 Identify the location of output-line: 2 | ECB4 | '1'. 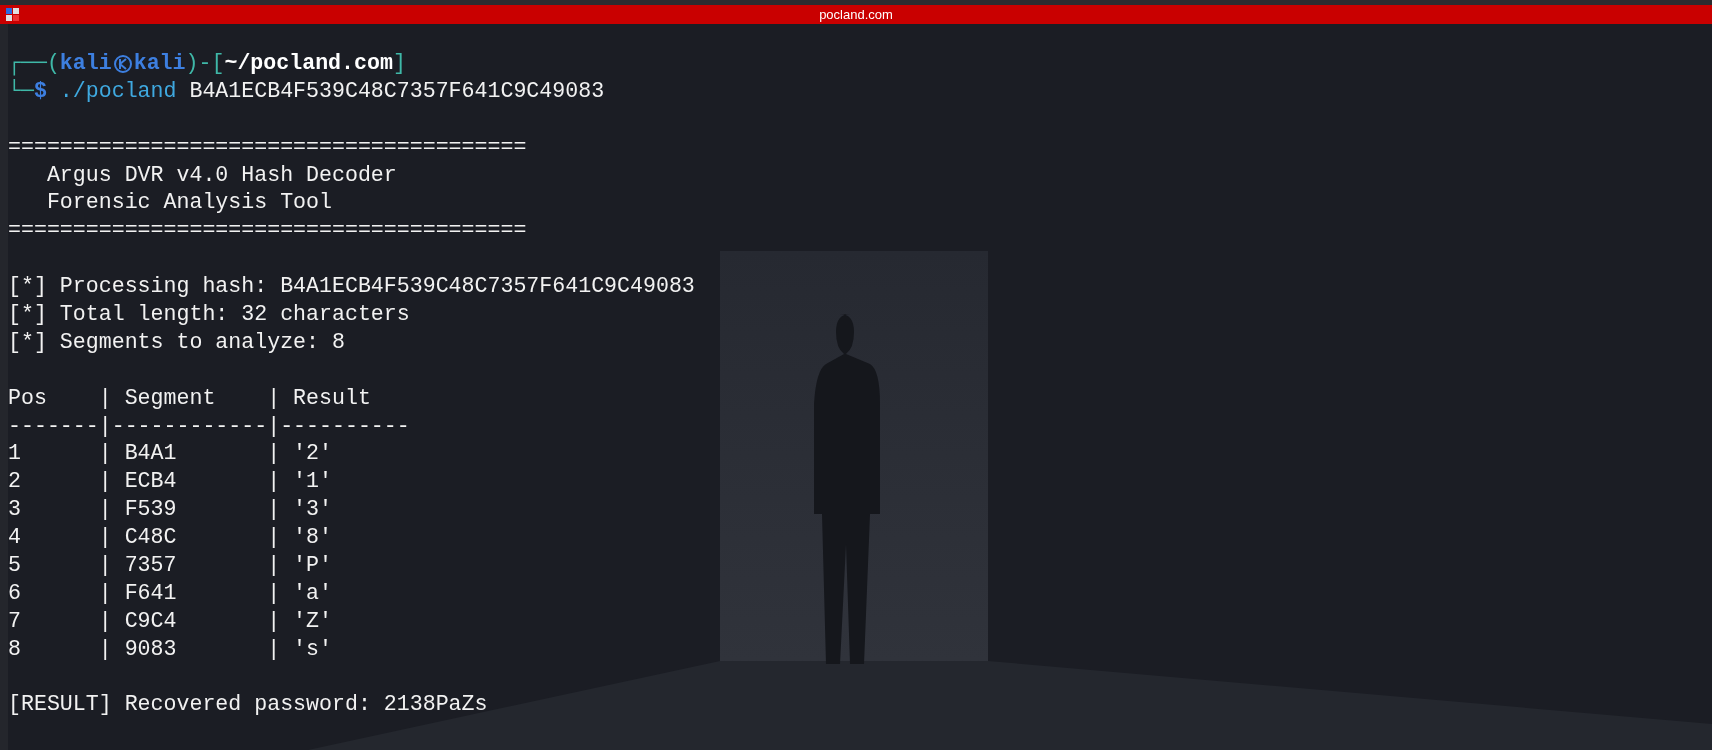
(170, 482).